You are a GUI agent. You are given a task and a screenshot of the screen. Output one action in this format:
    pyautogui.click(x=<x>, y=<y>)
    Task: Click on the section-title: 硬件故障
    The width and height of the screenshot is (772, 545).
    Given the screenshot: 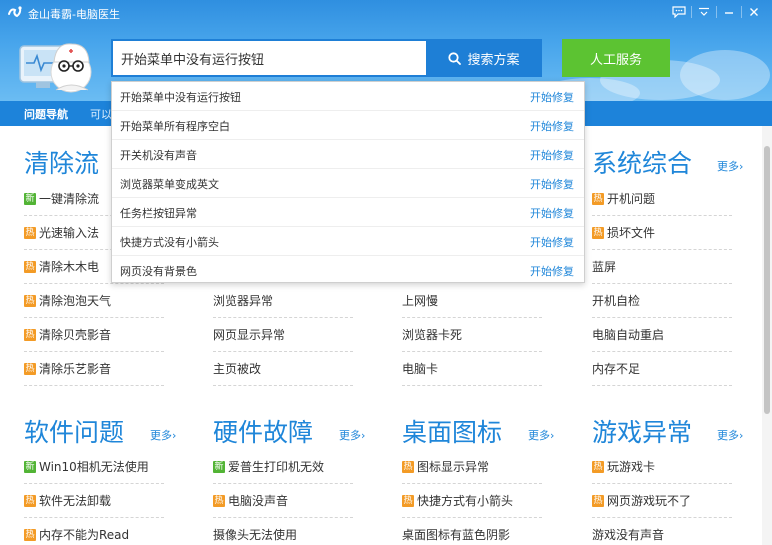 What is the action you would take?
    pyautogui.click(x=263, y=431)
    